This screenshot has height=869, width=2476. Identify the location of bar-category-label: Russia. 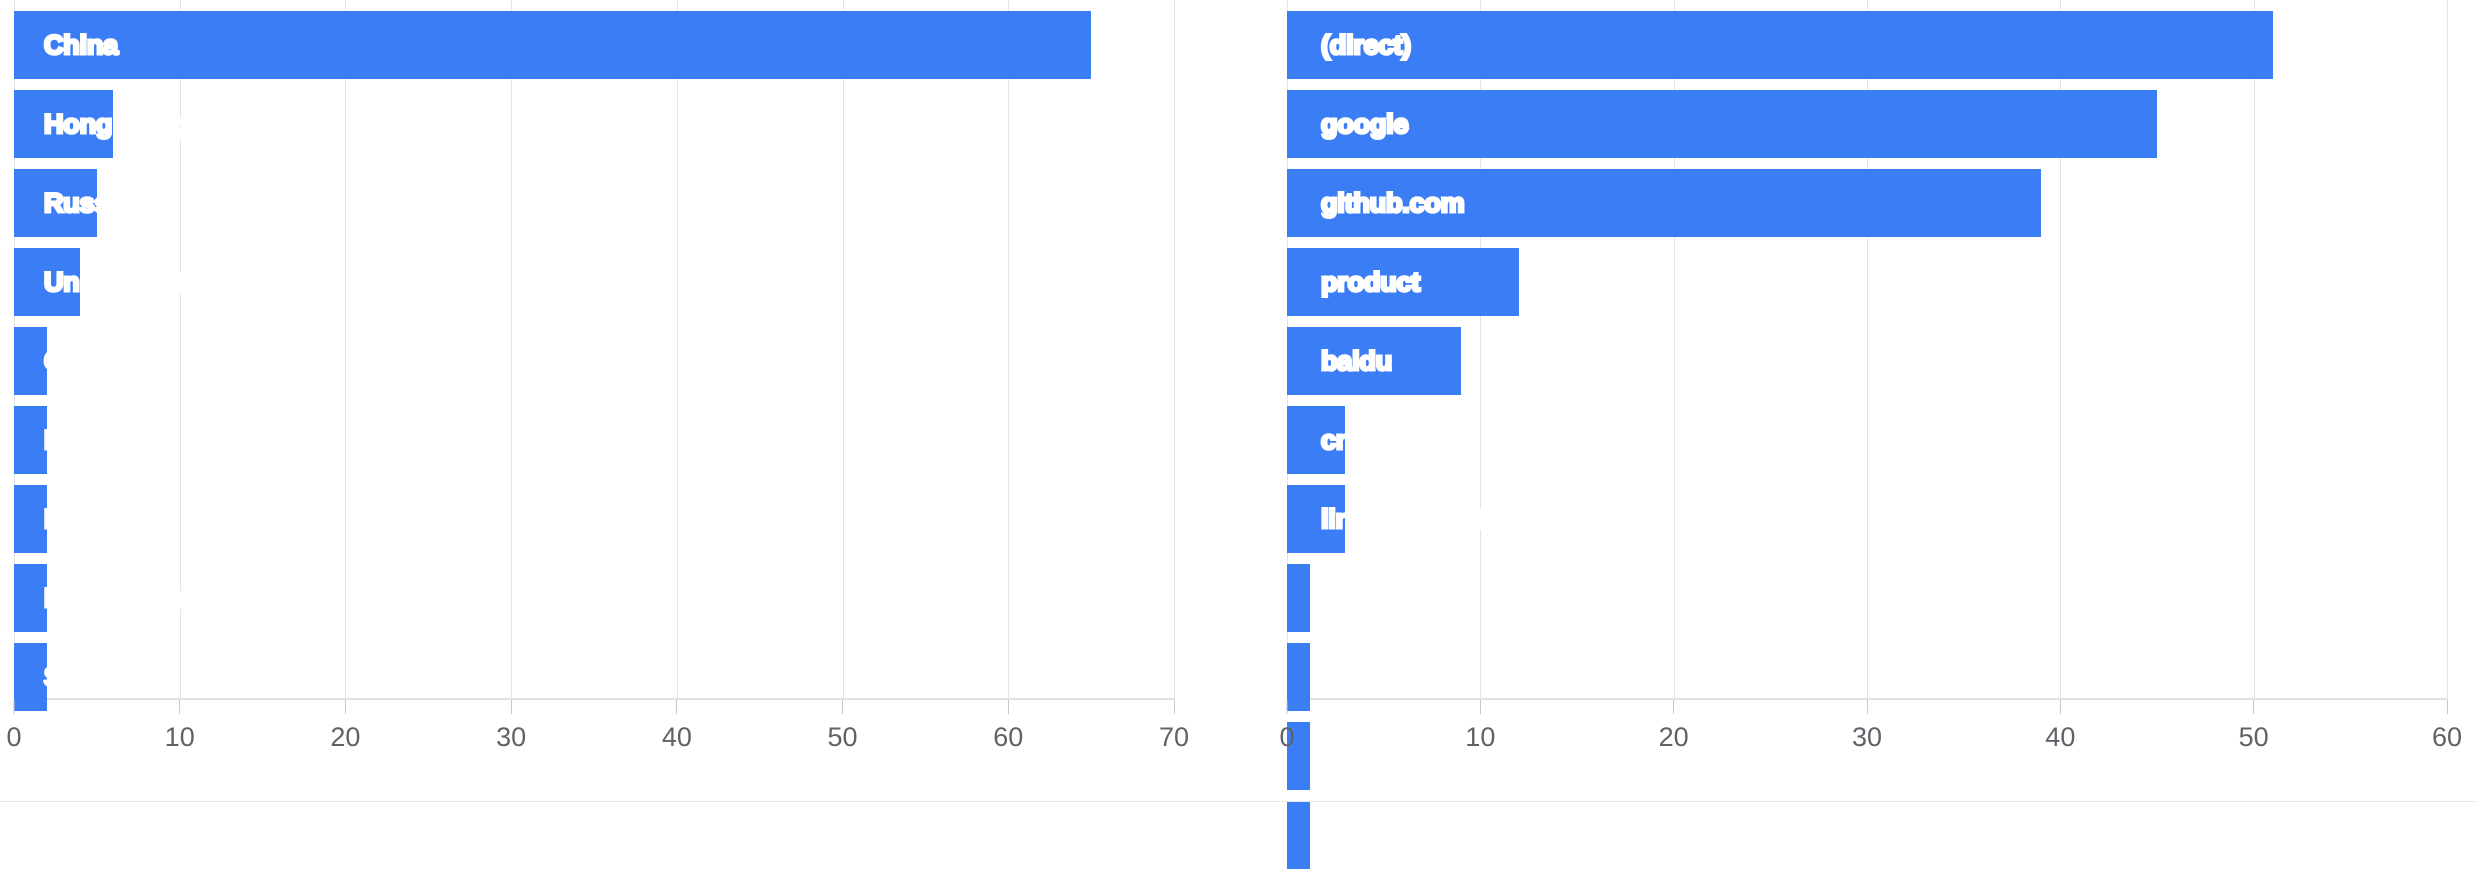
(87, 203).